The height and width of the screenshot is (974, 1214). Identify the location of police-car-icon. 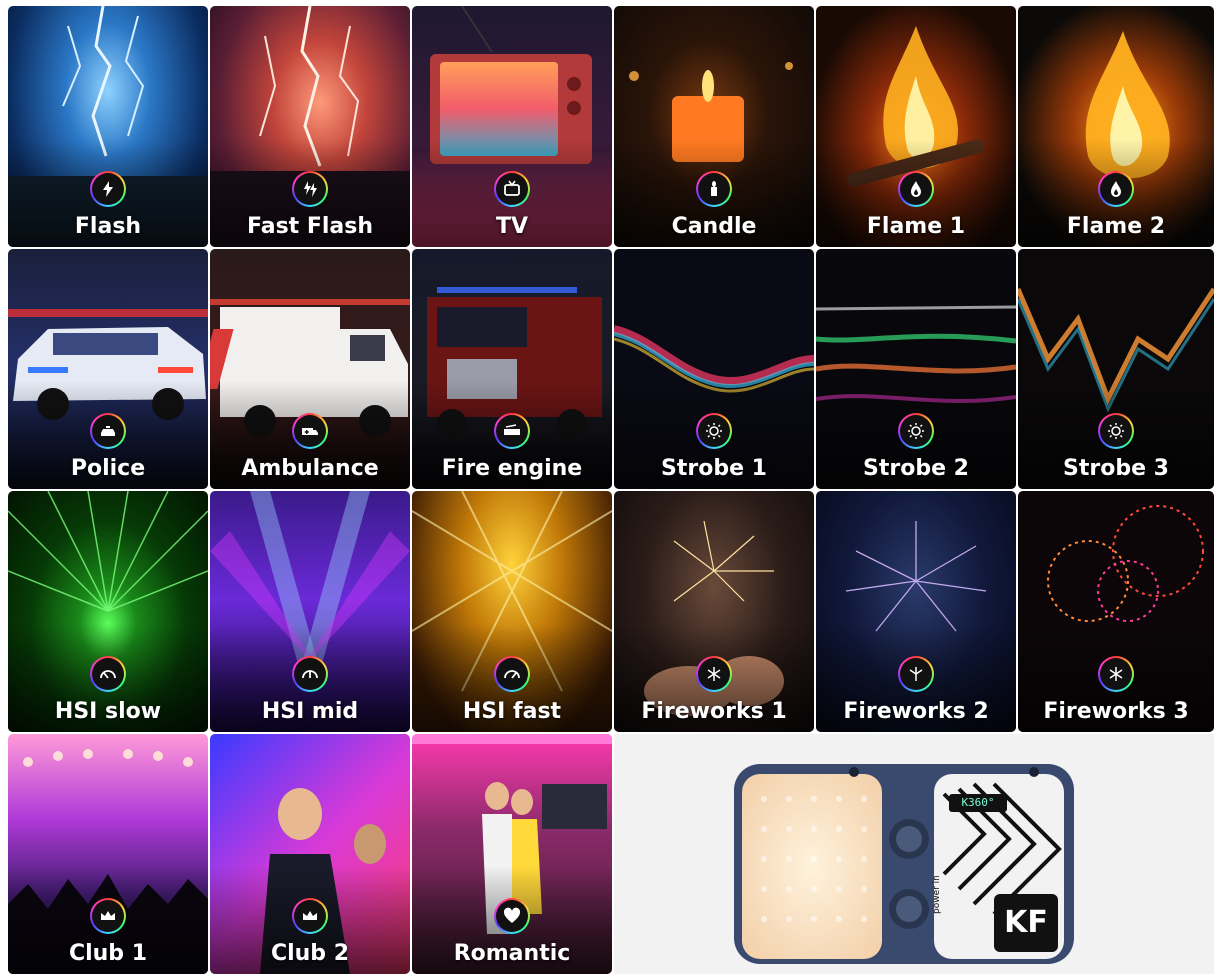
(108, 431).